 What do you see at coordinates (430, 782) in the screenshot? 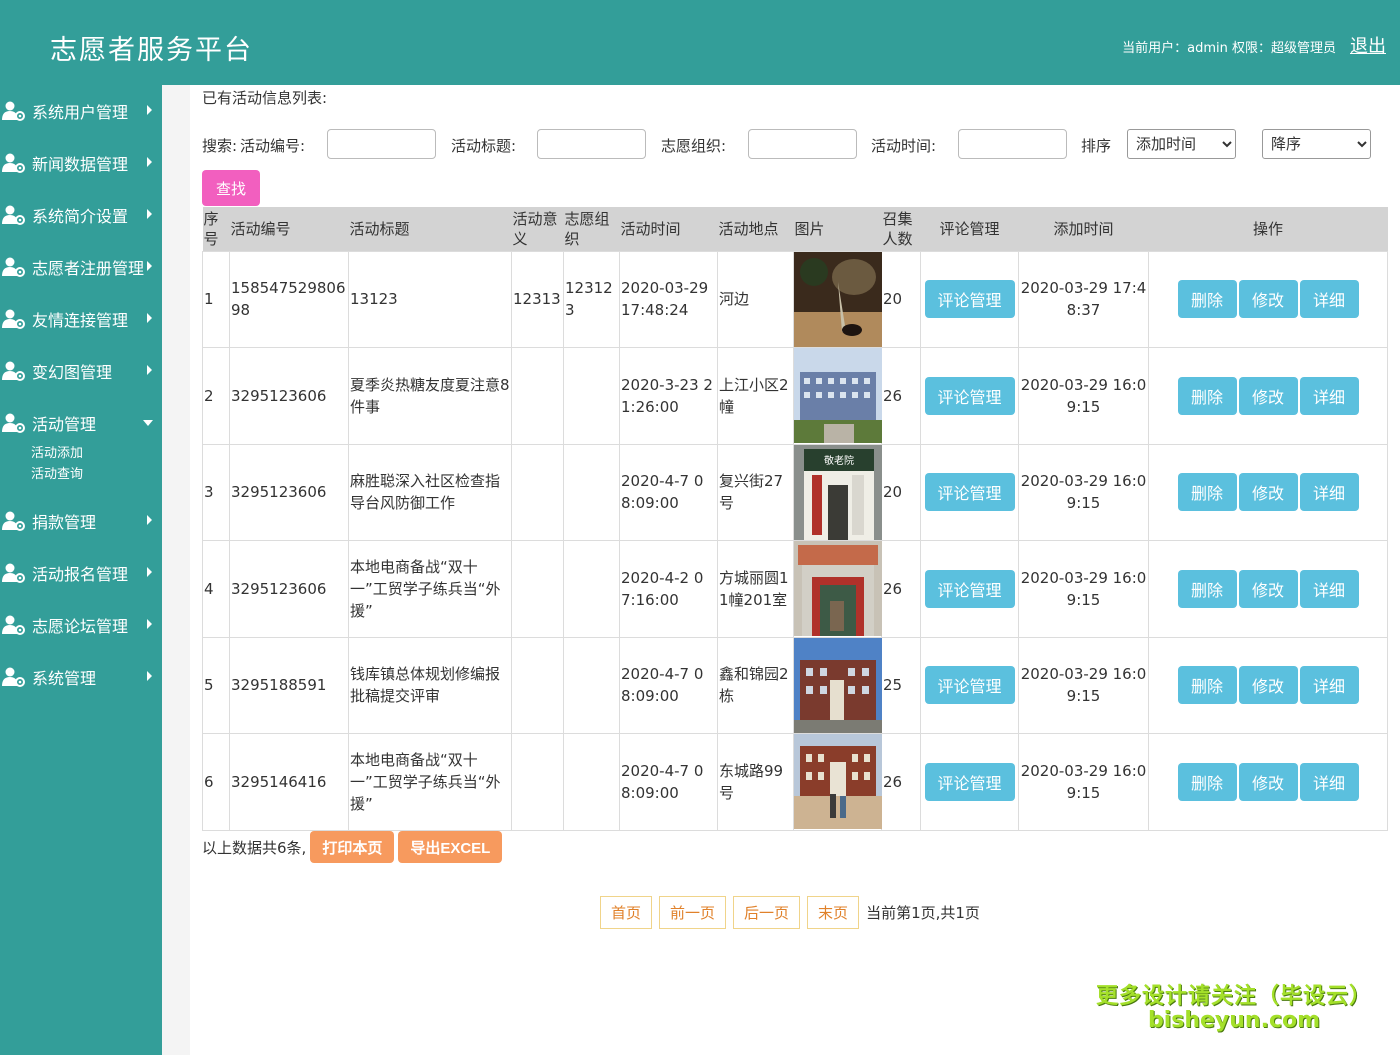
I see `cell-activity-title: 本地电商备战“双十一”工贸学子练兵当“外援”` at bounding box center [430, 782].